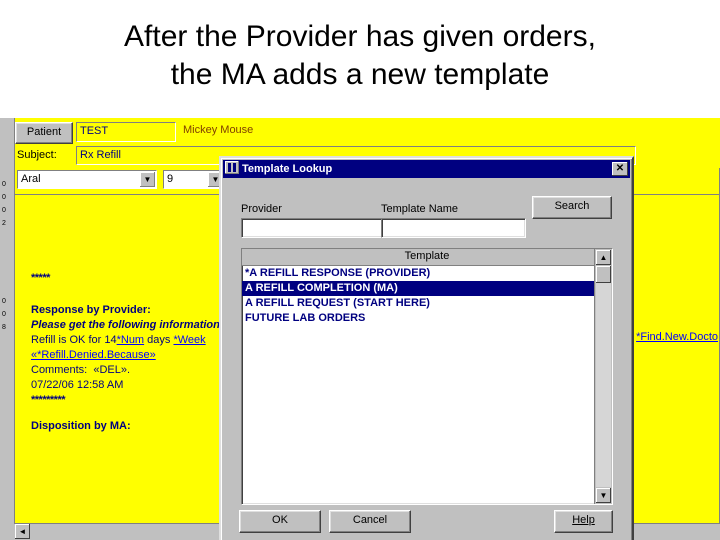  Describe the element at coordinates (93, 355) in the screenshot. I see `note-refill-denied-tag: «*Refill.Denied.Because»` at that location.